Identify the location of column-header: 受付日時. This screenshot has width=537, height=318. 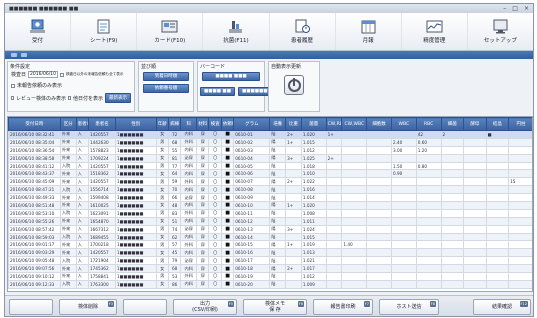
(34, 124).